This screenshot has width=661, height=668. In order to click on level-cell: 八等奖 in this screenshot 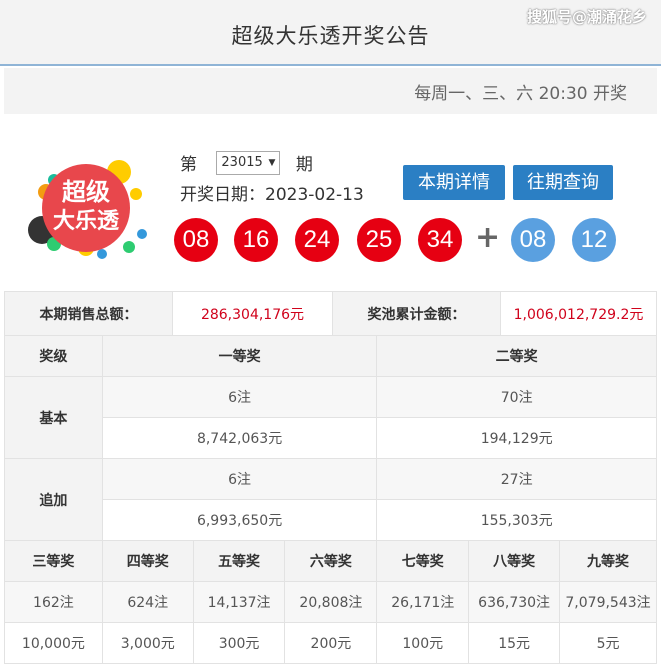, I will do `click(514, 561)`.